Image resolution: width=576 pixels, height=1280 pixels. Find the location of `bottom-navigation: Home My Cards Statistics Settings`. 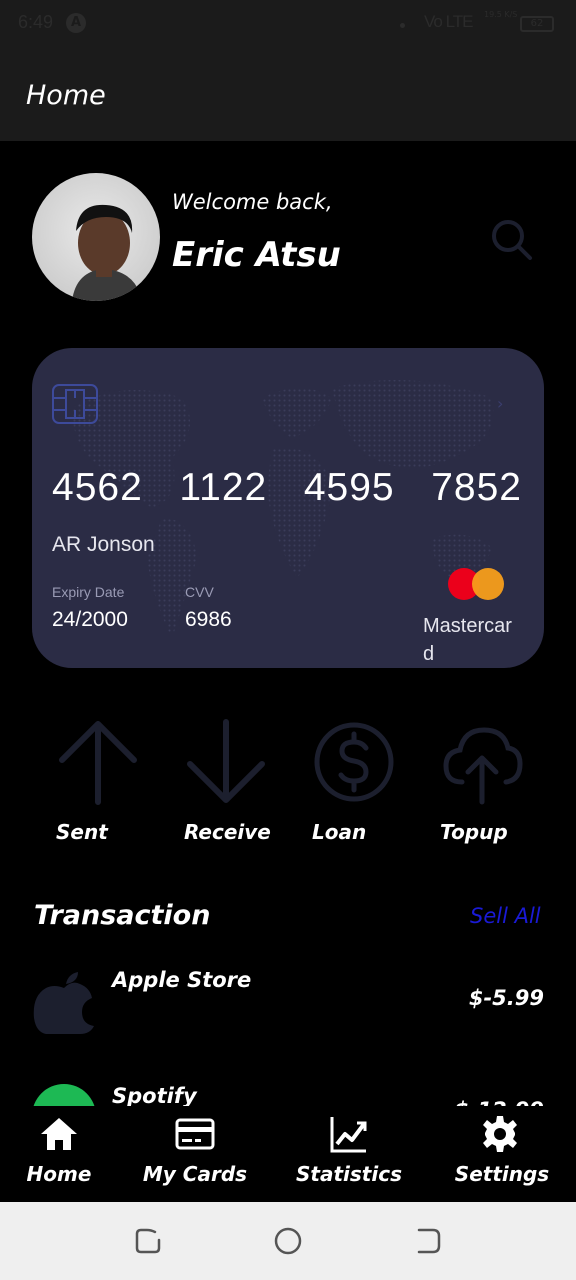

bottom-navigation: Home My Cards Statistics Settings is located at coordinates (288, 1154).